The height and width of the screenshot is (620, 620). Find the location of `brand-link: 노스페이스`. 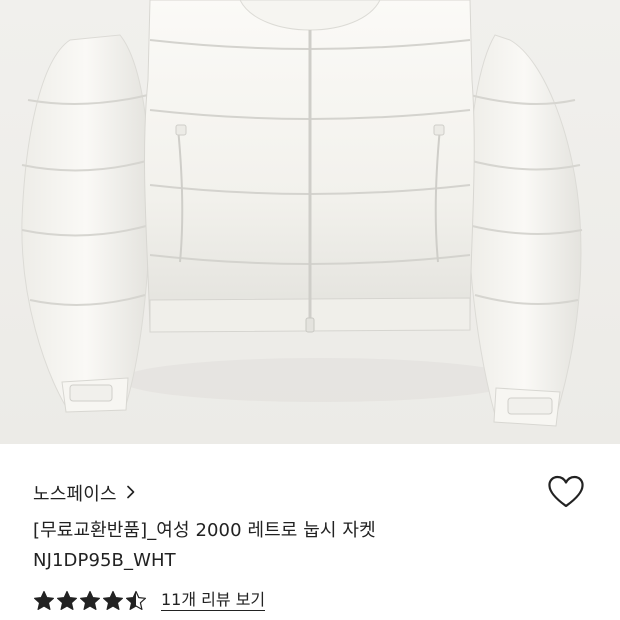

brand-link: 노스페이스 is located at coordinates (84, 493).